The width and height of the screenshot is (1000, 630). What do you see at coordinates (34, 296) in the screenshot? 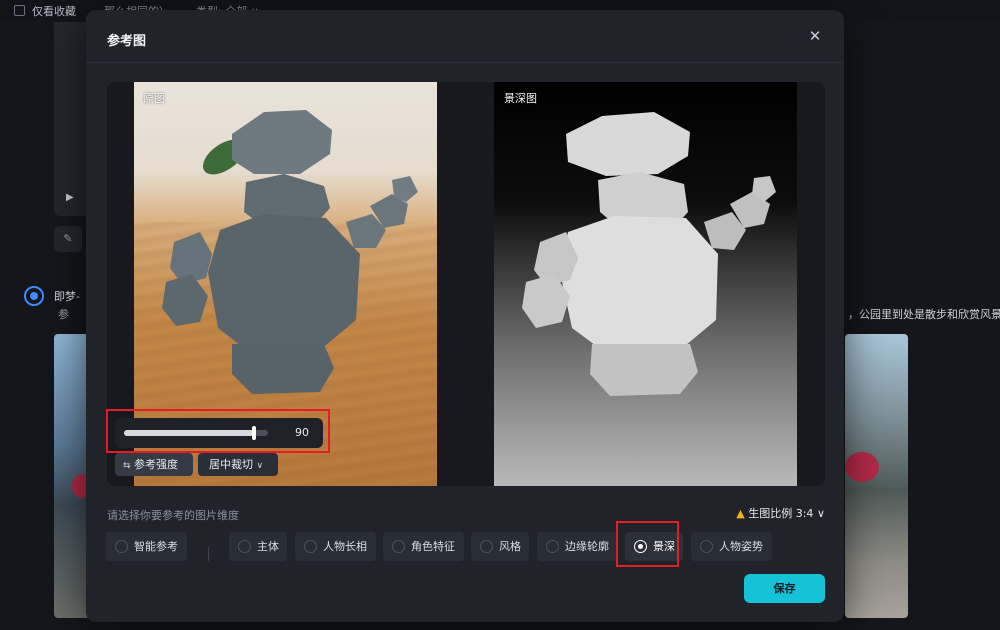
I see `dreamina-logo-icon` at bounding box center [34, 296].